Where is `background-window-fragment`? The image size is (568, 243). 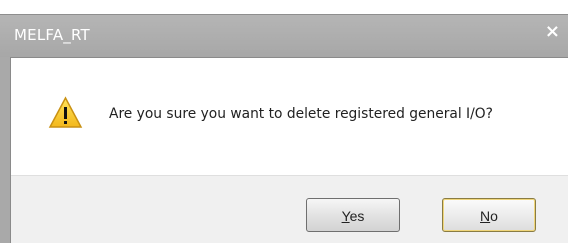
background-window-fragment is located at coordinates (300, 6).